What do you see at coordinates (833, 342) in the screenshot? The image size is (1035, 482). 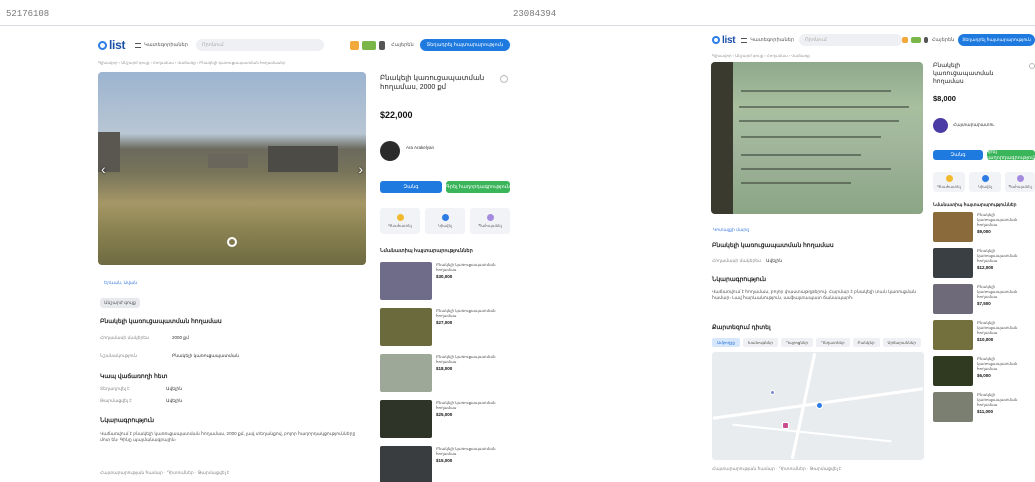 I see `map-tab: Դեղատներ` at bounding box center [833, 342].